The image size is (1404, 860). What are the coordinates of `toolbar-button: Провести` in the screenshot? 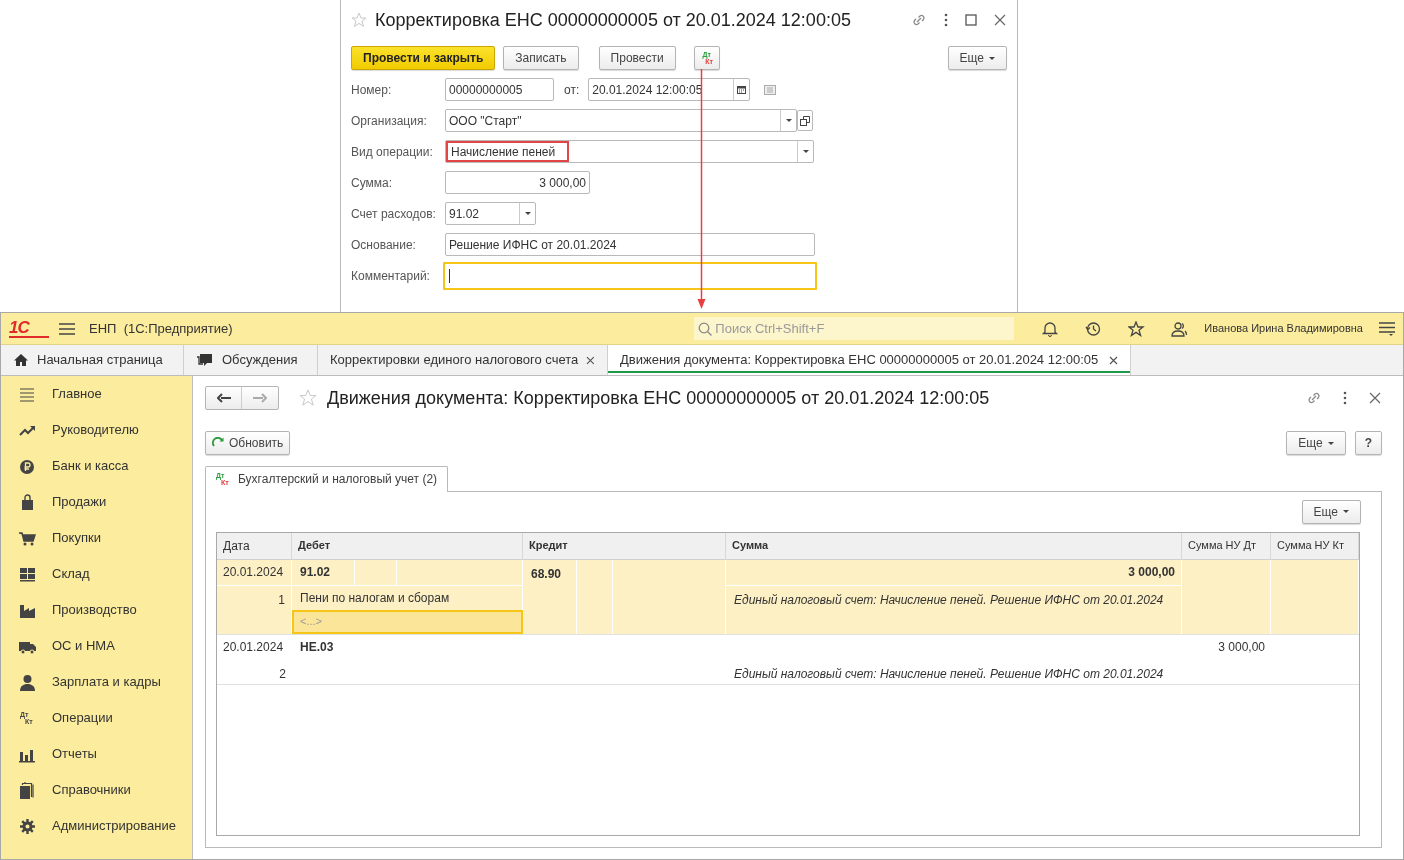 It's located at (637, 58).